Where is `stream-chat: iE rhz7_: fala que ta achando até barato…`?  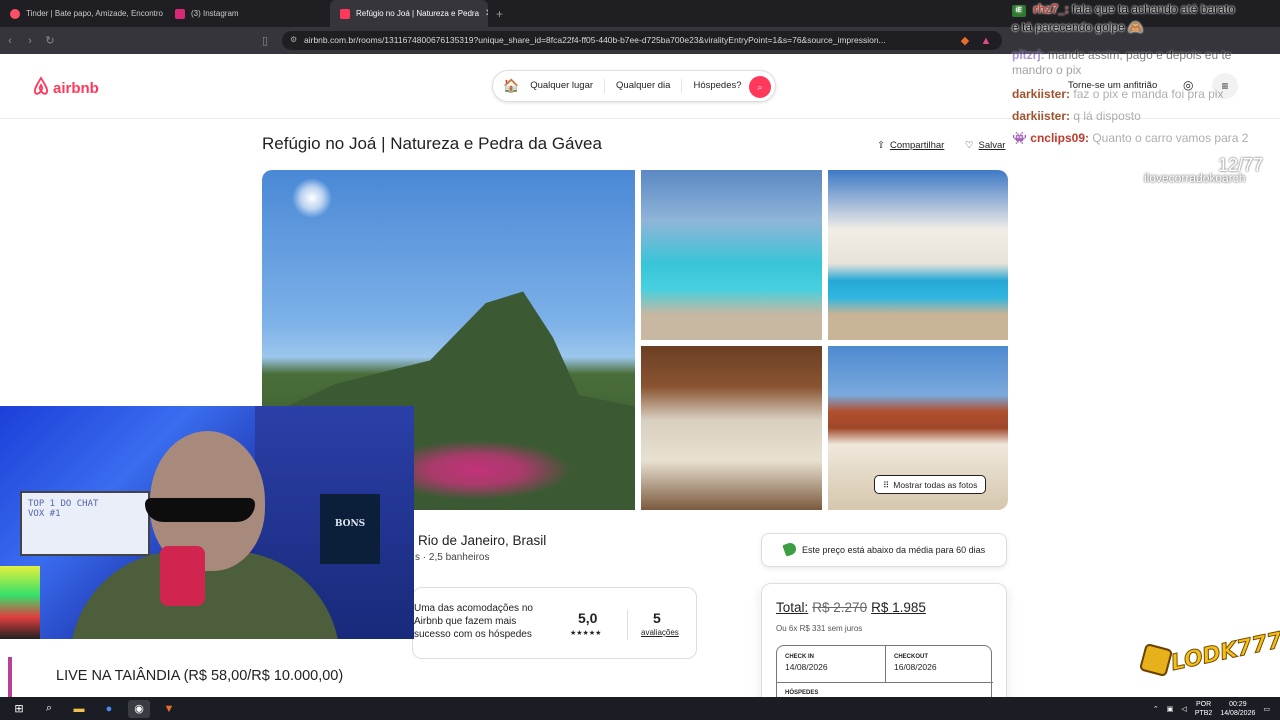 stream-chat: iE rhz7_: fala que ta achando até barato… is located at coordinates (1146, 75).